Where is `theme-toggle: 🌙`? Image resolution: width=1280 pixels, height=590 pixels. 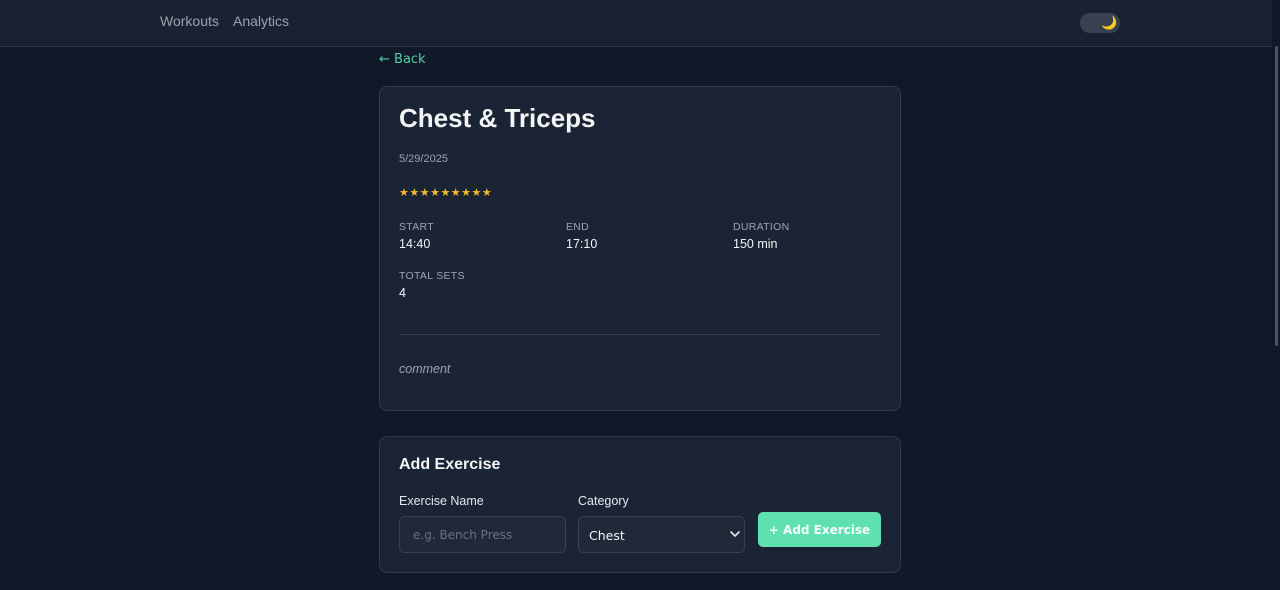
theme-toggle: 🌙 is located at coordinates (1100, 23).